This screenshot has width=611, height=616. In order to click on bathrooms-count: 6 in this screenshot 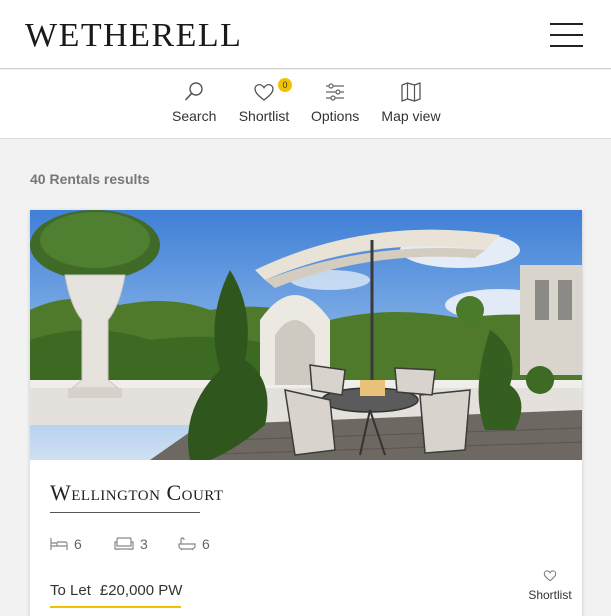, I will do `click(206, 544)`.